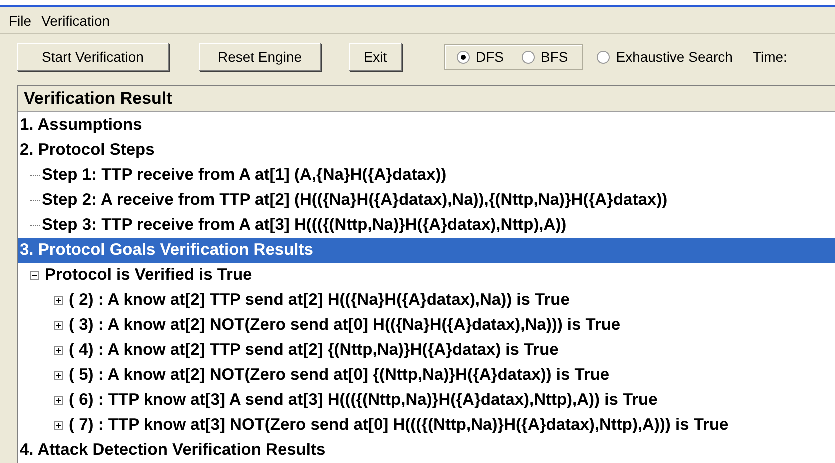 Image resolution: width=835 pixels, height=463 pixels. What do you see at coordinates (426, 250) in the screenshot?
I see `tree-item: 3. Protocol Goals Verification Results` at bounding box center [426, 250].